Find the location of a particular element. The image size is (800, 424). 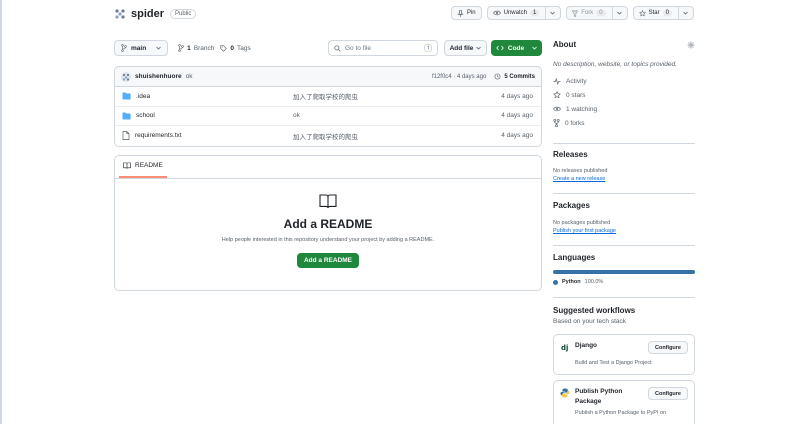

branch-select-button: main is located at coordinates (141, 48).